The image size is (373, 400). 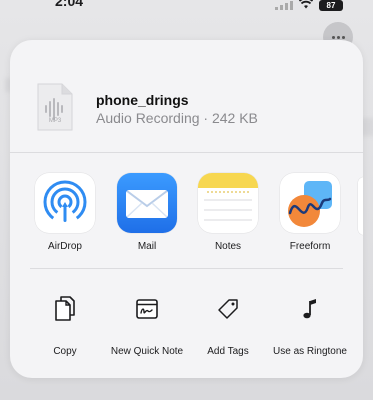 What do you see at coordinates (331, 5) in the screenshot?
I see `battery-icon: 87` at bounding box center [331, 5].